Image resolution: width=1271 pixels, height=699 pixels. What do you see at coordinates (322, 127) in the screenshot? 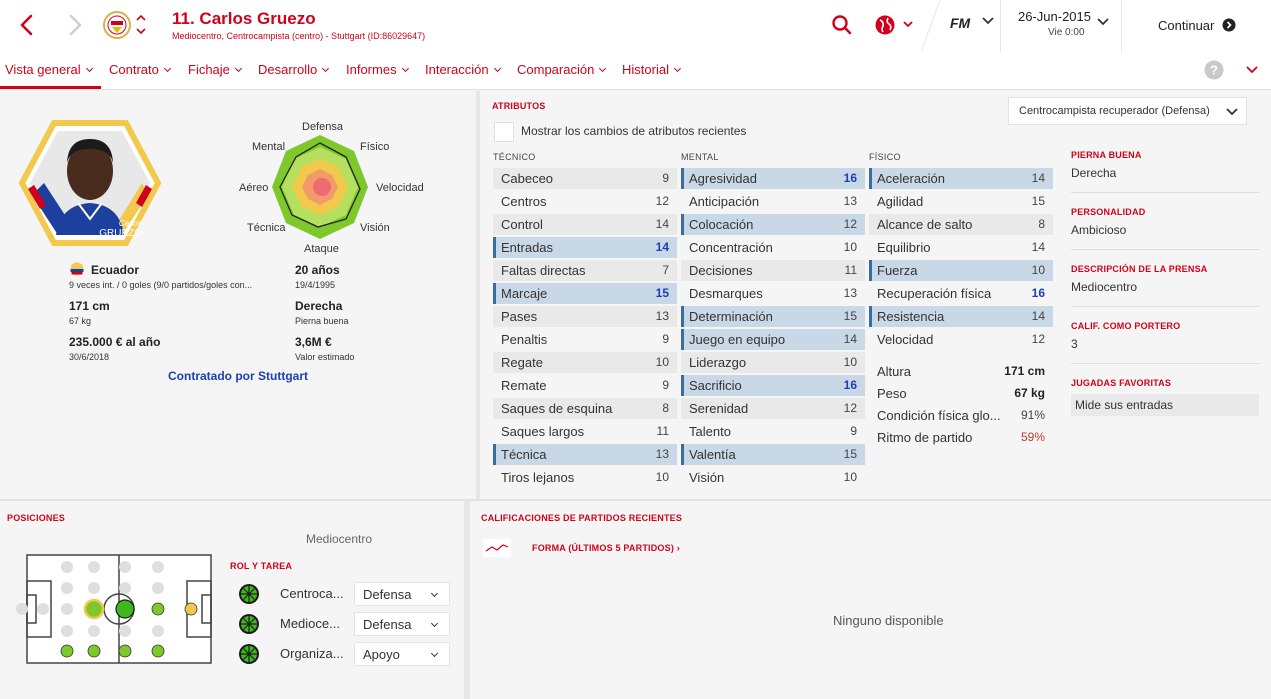
I see `radar-label-defensa: Defensa` at bounding box center [322, 127].